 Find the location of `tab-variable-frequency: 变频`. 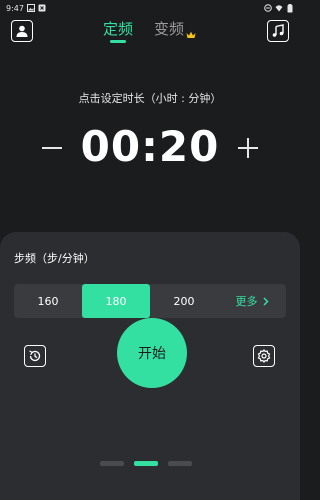

tab-variable-frequency: 变频 is located at coordinates (169, 28).